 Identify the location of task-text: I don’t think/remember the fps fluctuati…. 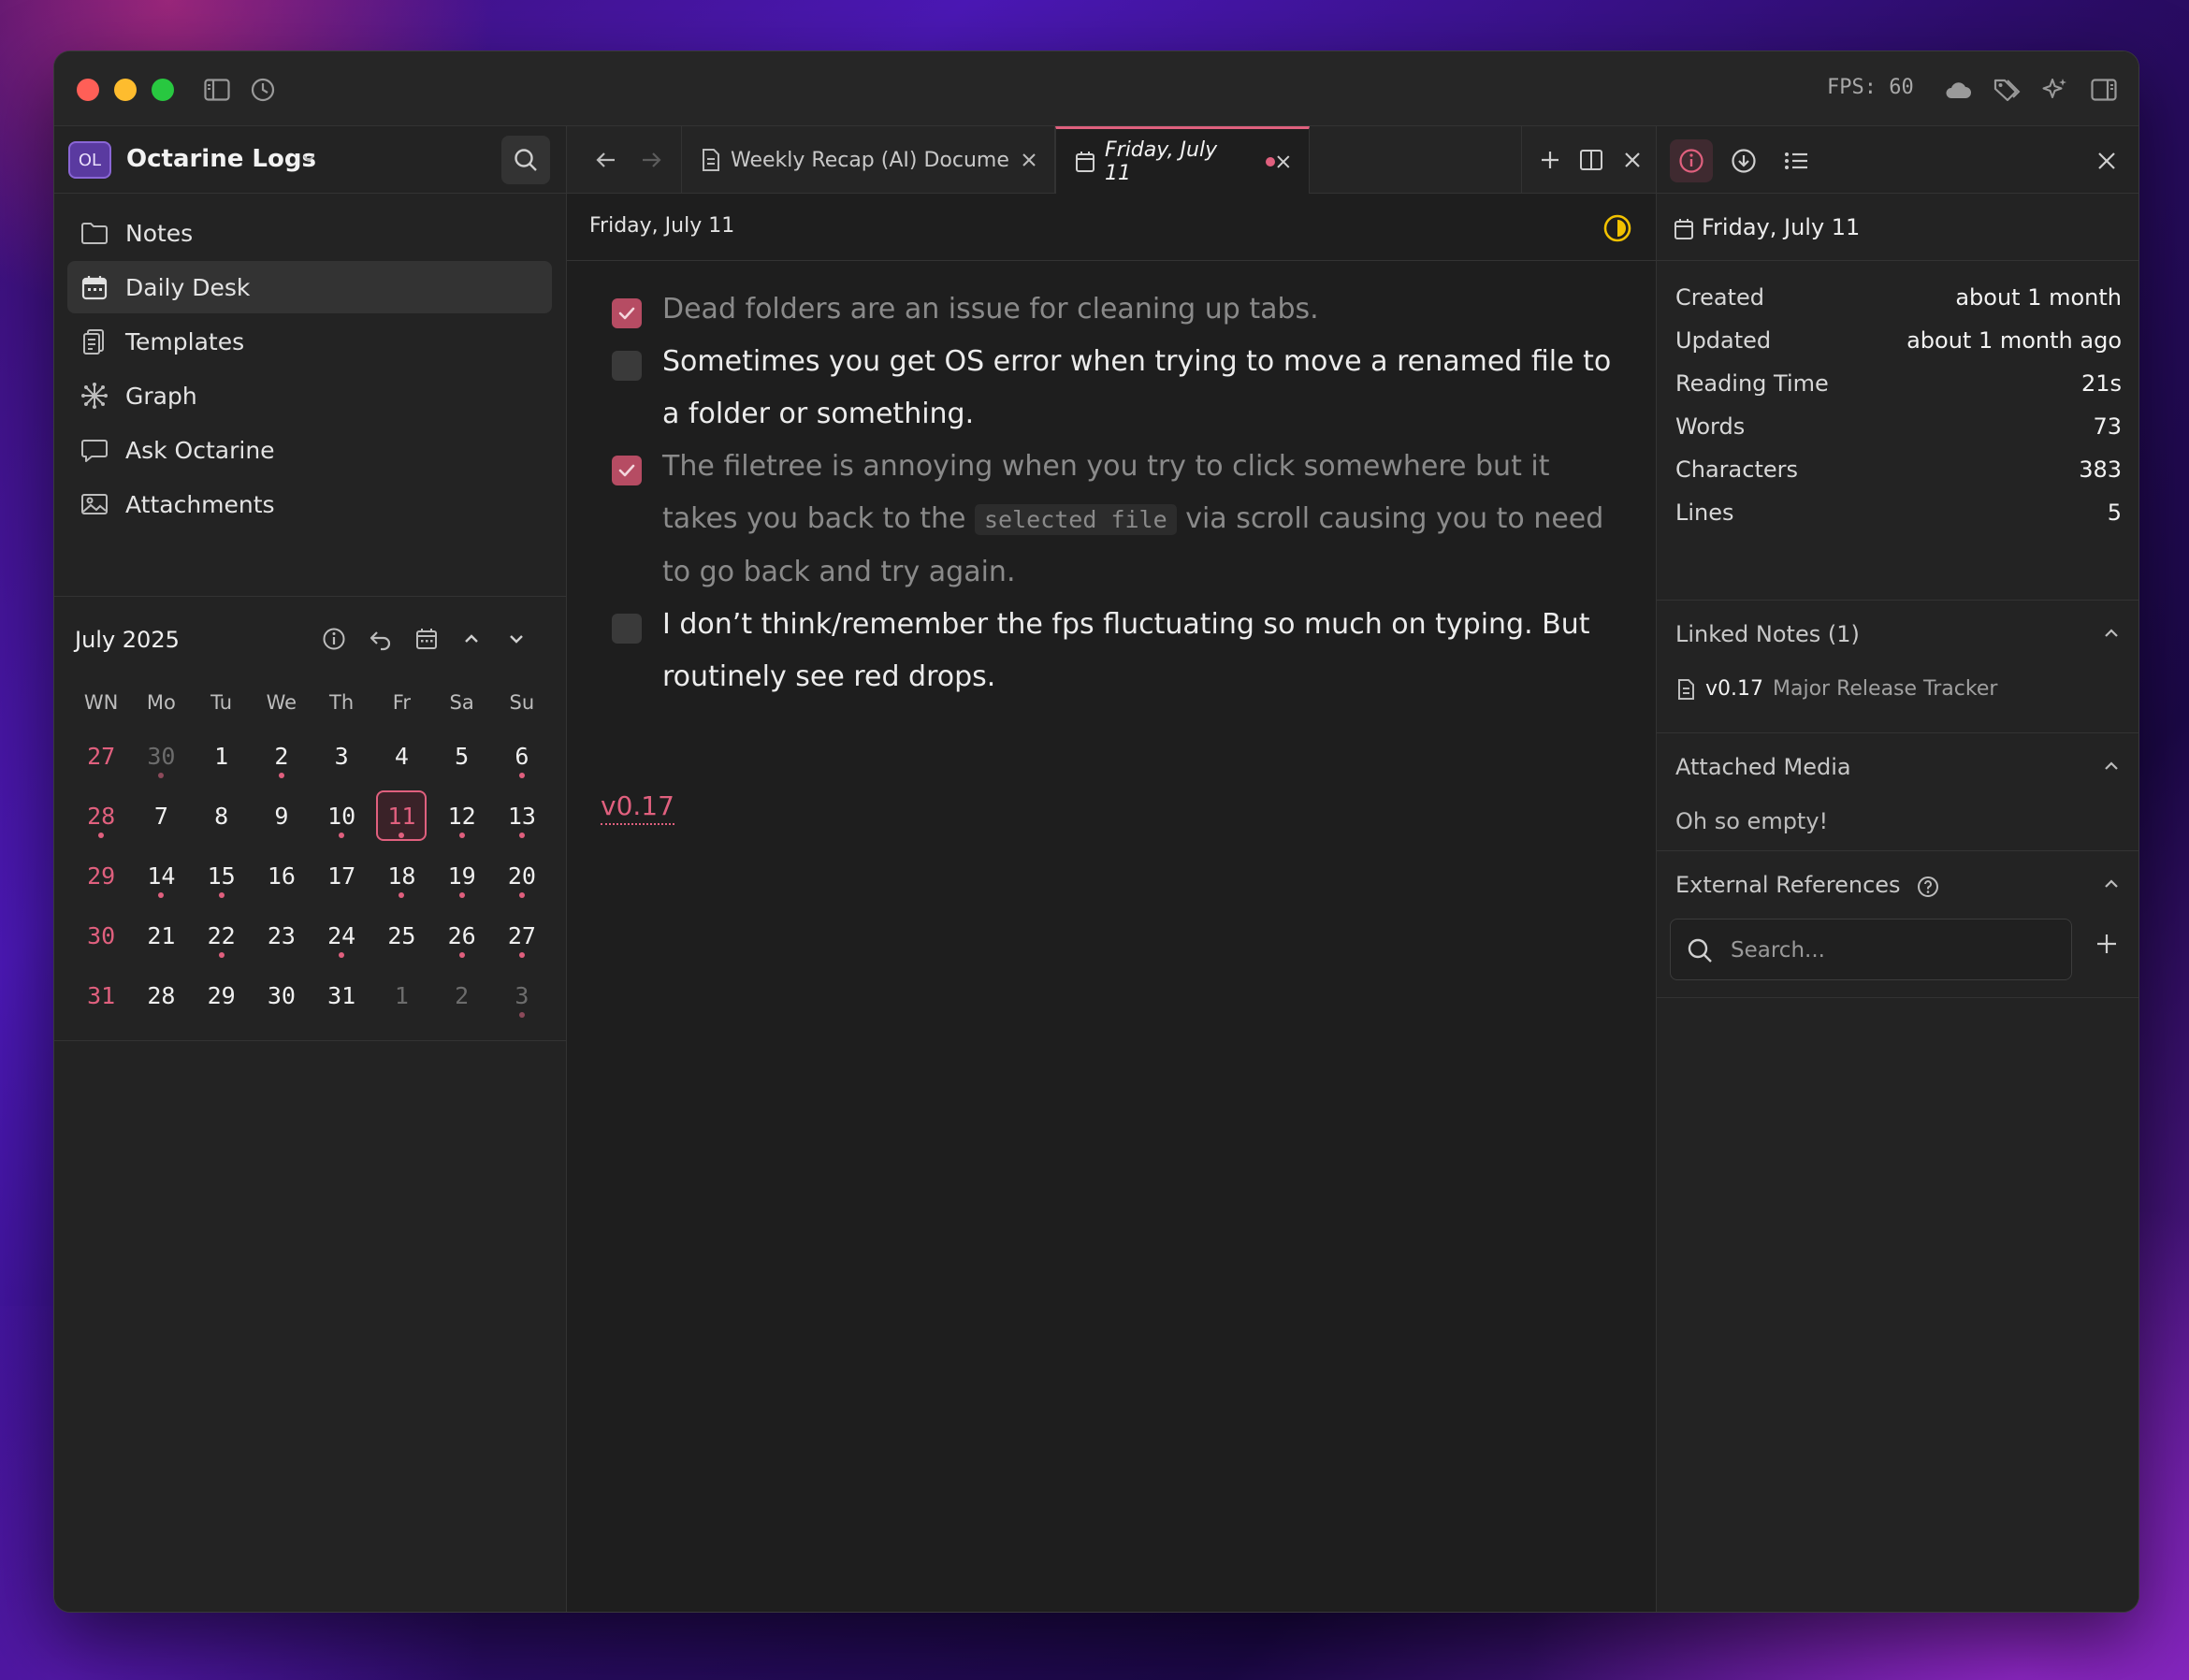
(1139, 651).